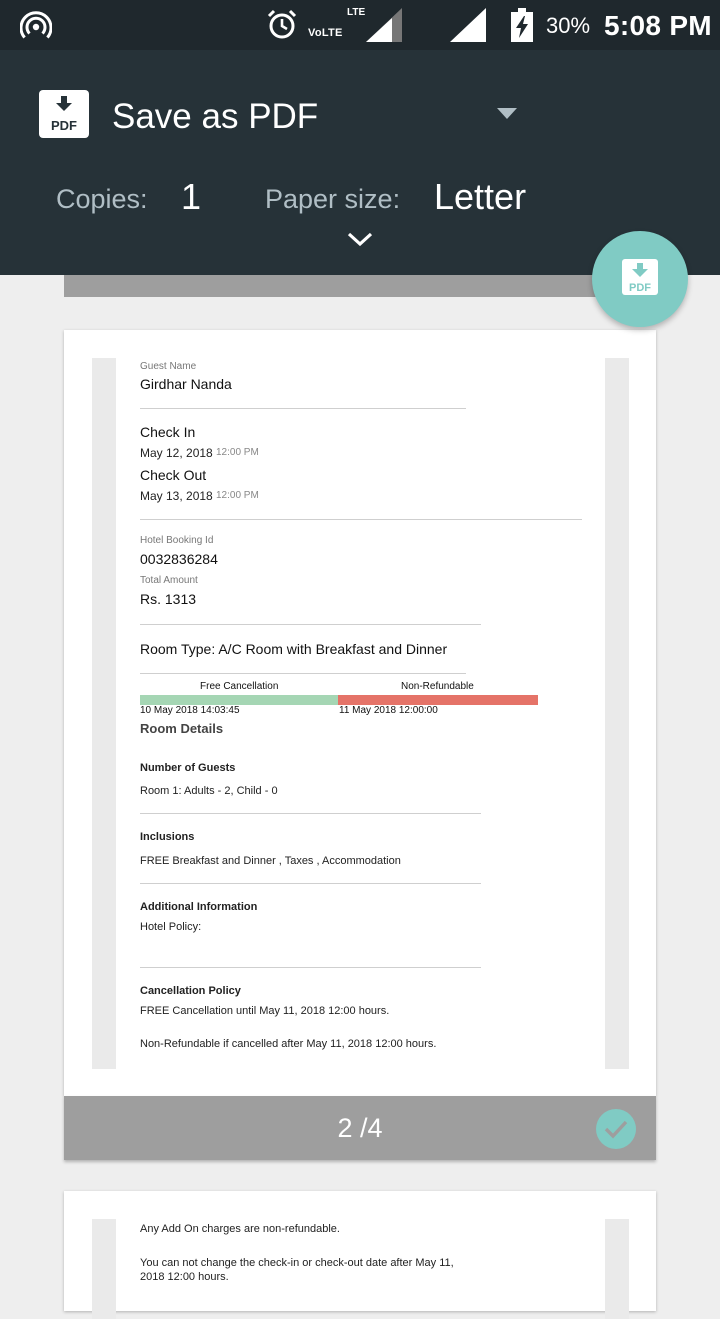  Describe the element at coordinates (437, 686) in the screenshot. I see `non-refundable-label: Non-Refundable` at that location.